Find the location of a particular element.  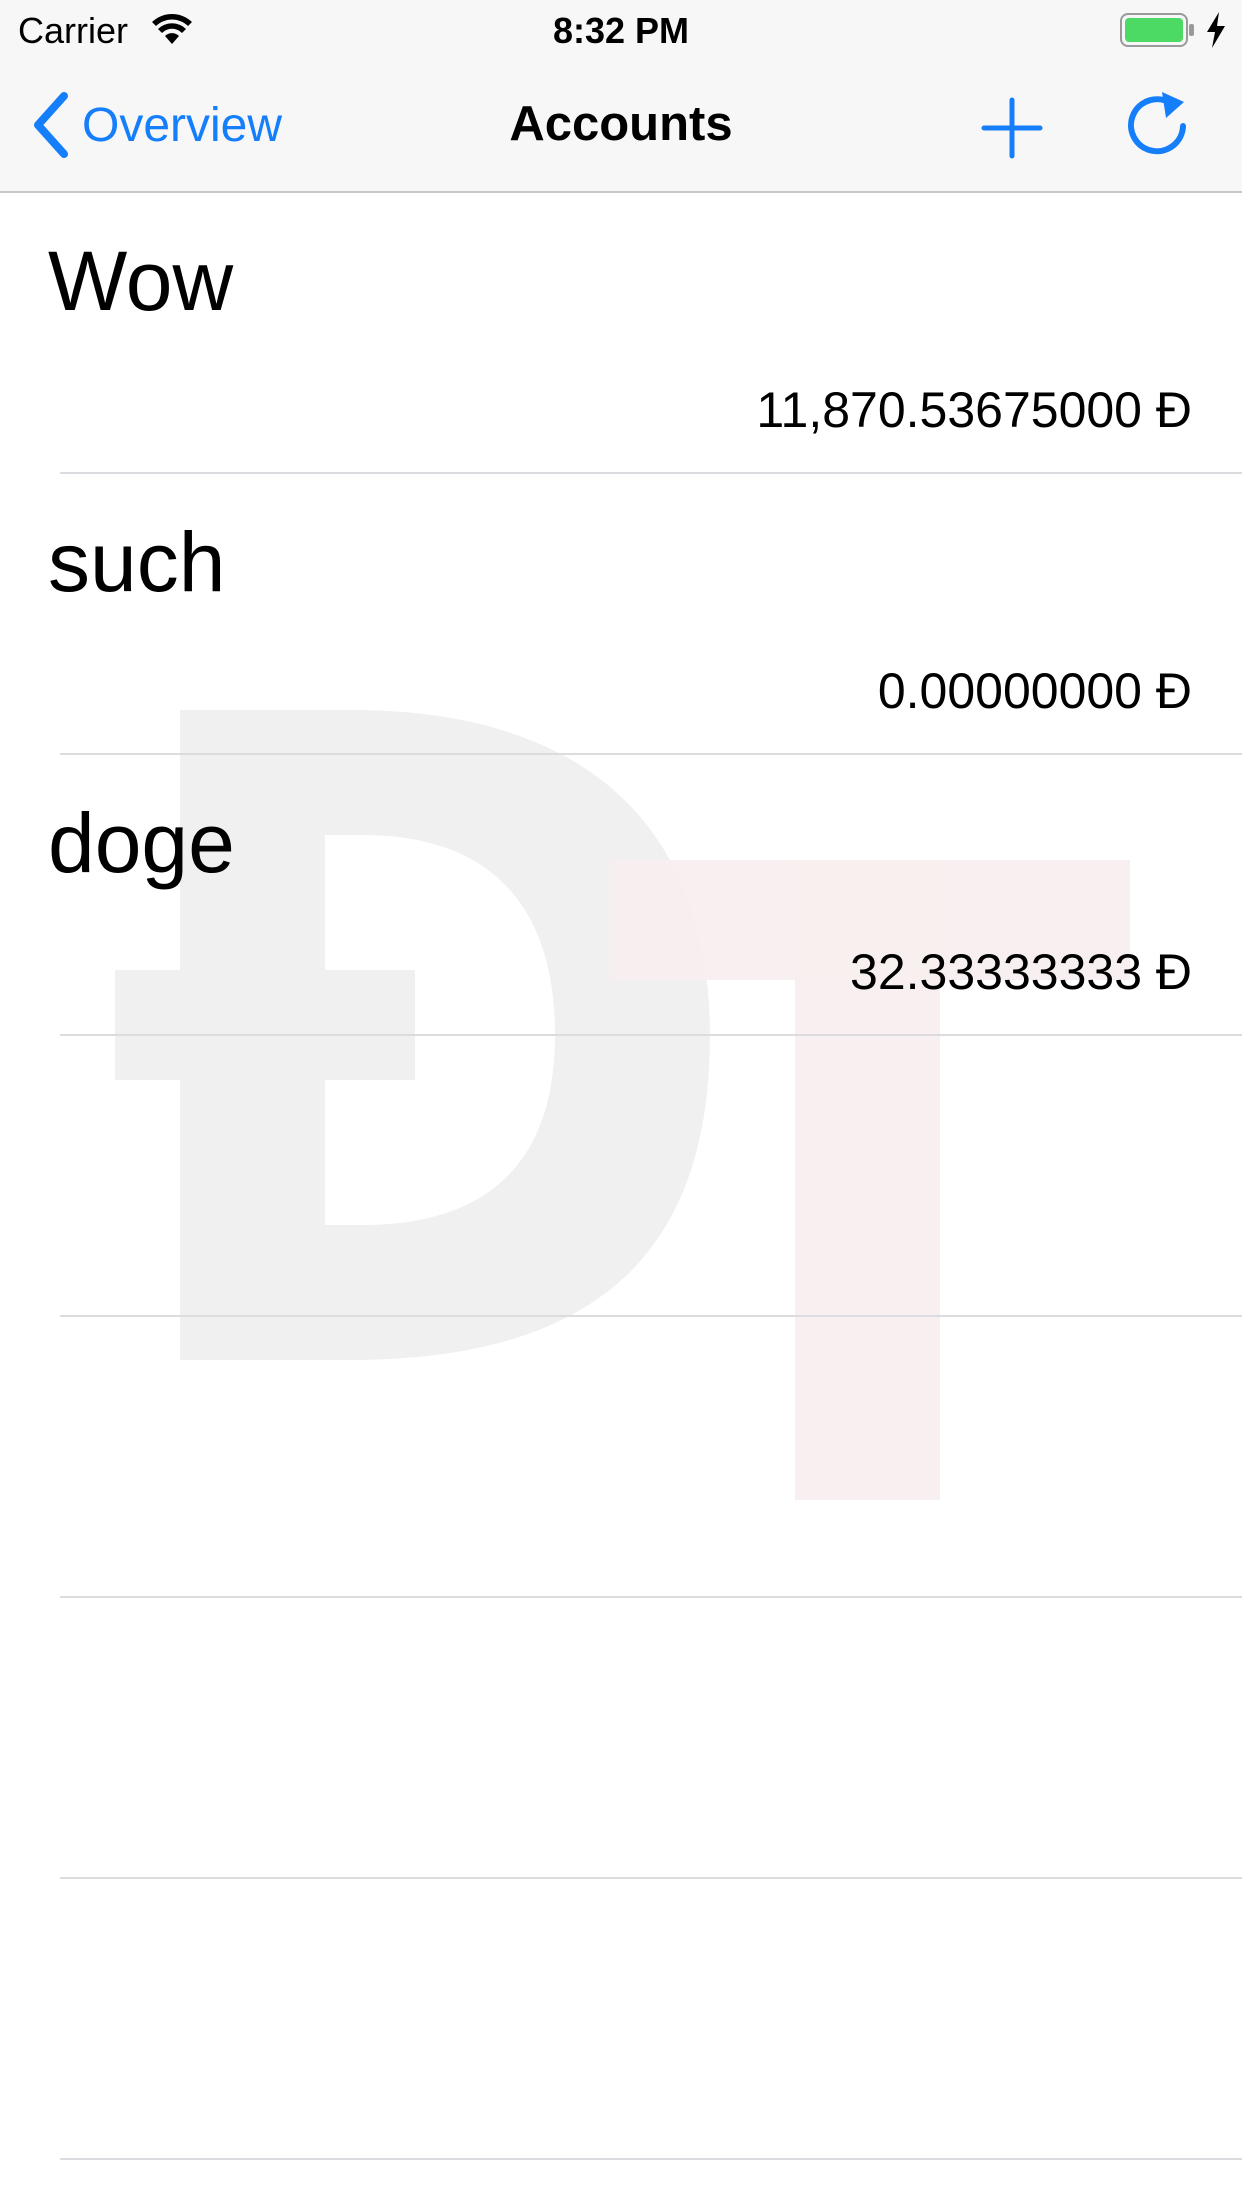

account-balance: 32.33333333 Đ is located at coordinates (1021, 972).